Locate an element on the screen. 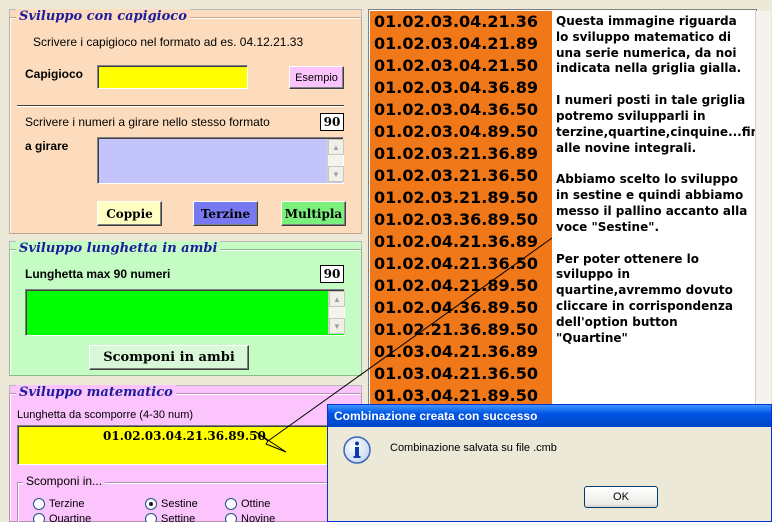 The height and width of the screenshot is (522, 772). option-novine: Novine is located at coordinates (250, 517).